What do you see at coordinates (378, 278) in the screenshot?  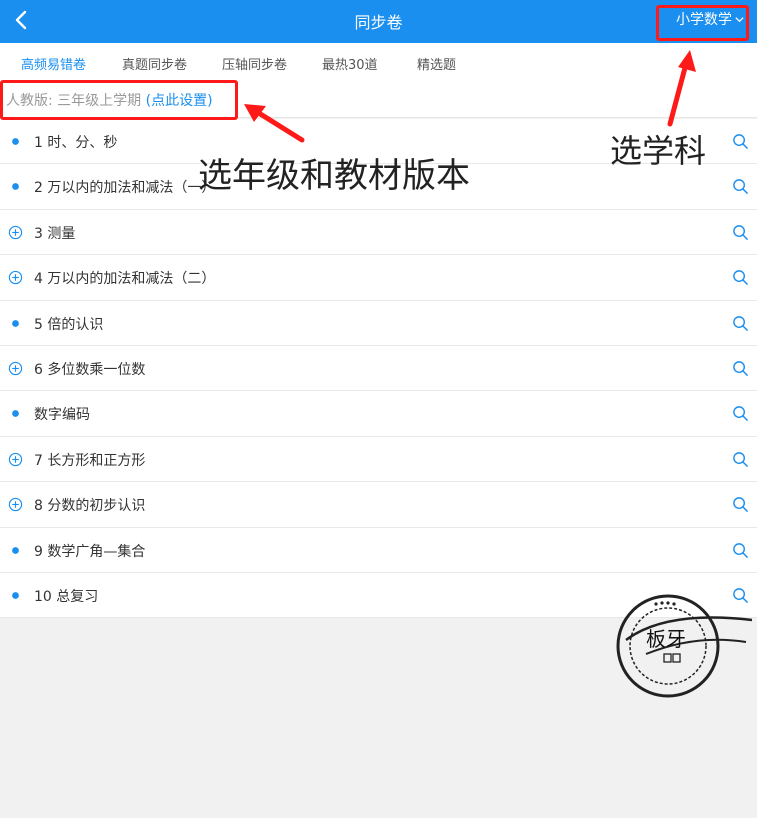 I see `chapter-row: 4 万以内的加法和减法（二）` at bounding box center [378, 278].